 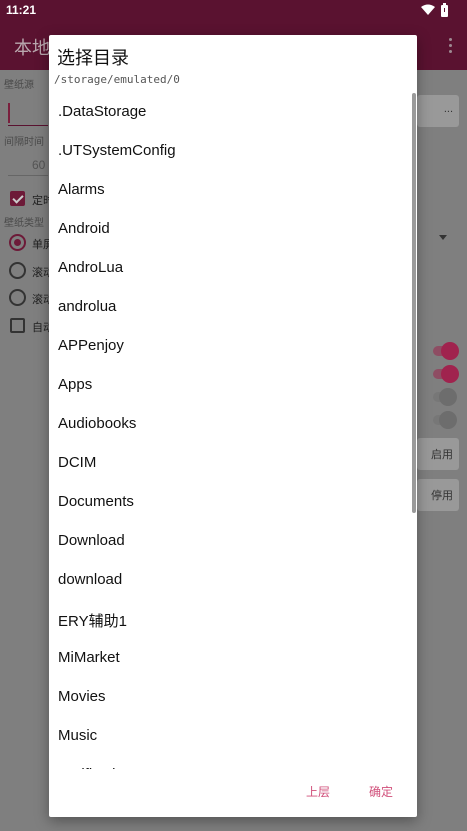 I want to click on list-item: Documents, so click(x=229, y=502).